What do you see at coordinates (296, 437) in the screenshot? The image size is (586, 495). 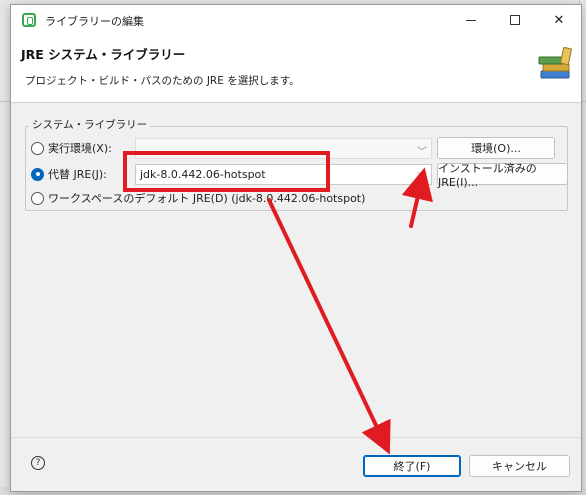 I see `footer-divider` at bounding box center [296, 437].